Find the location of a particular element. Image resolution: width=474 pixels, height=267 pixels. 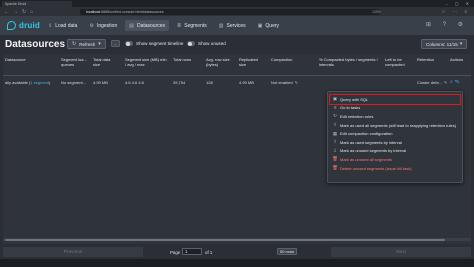

reload-icon: ↻ is located at coordinates (24, 12).